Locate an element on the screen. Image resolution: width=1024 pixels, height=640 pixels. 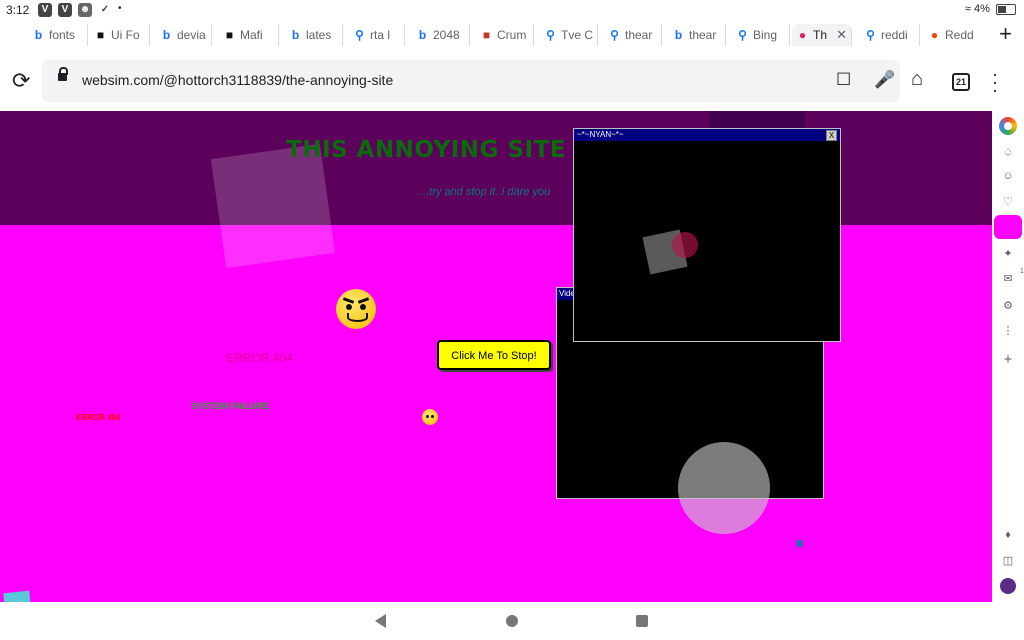
tab-tve: ⚲ Tve C is located at coordinates (569, 35).